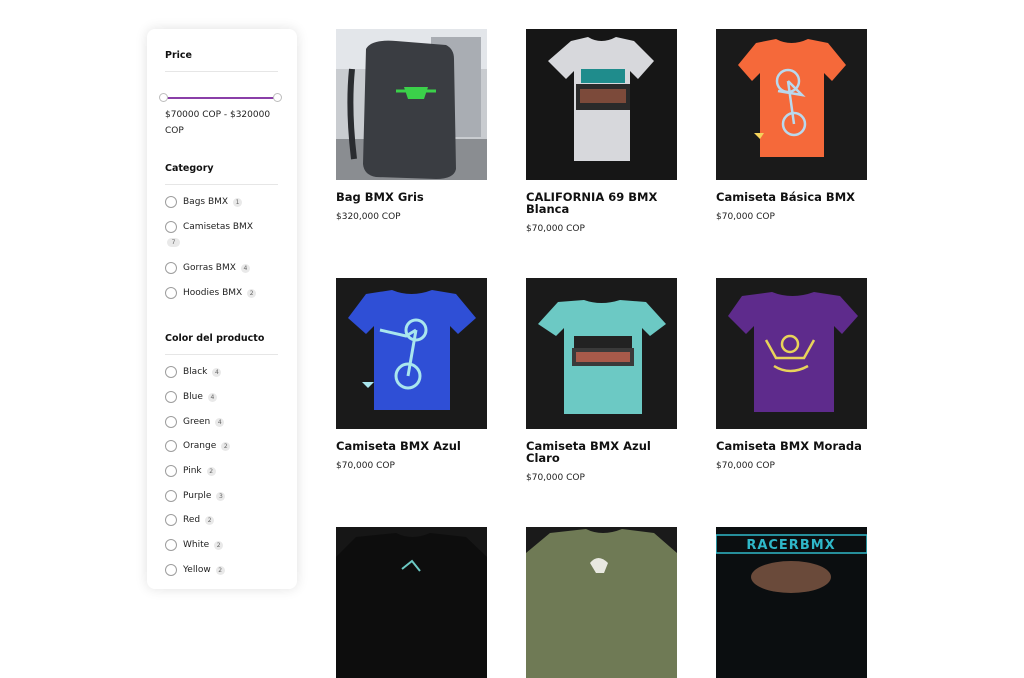 Image resolution: width=1024 pixels, height=678 pixels. Describe the element at coordinates (218, 227) in the screenshot. I see `category-option-label: Camisetas BMX` at that location.